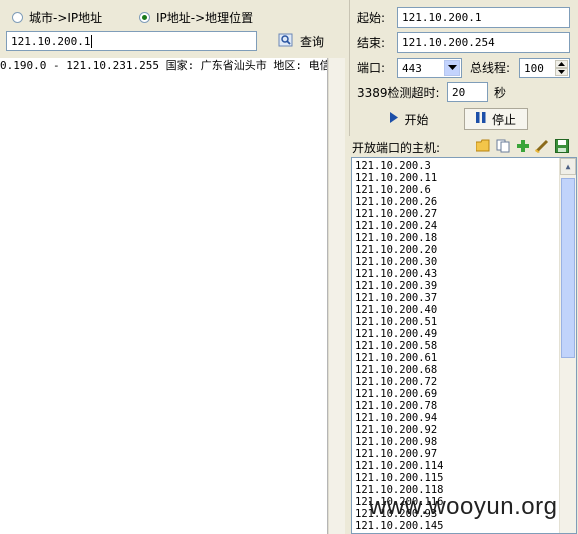  I want to click on port-label: 端口:, so click(371, 68).